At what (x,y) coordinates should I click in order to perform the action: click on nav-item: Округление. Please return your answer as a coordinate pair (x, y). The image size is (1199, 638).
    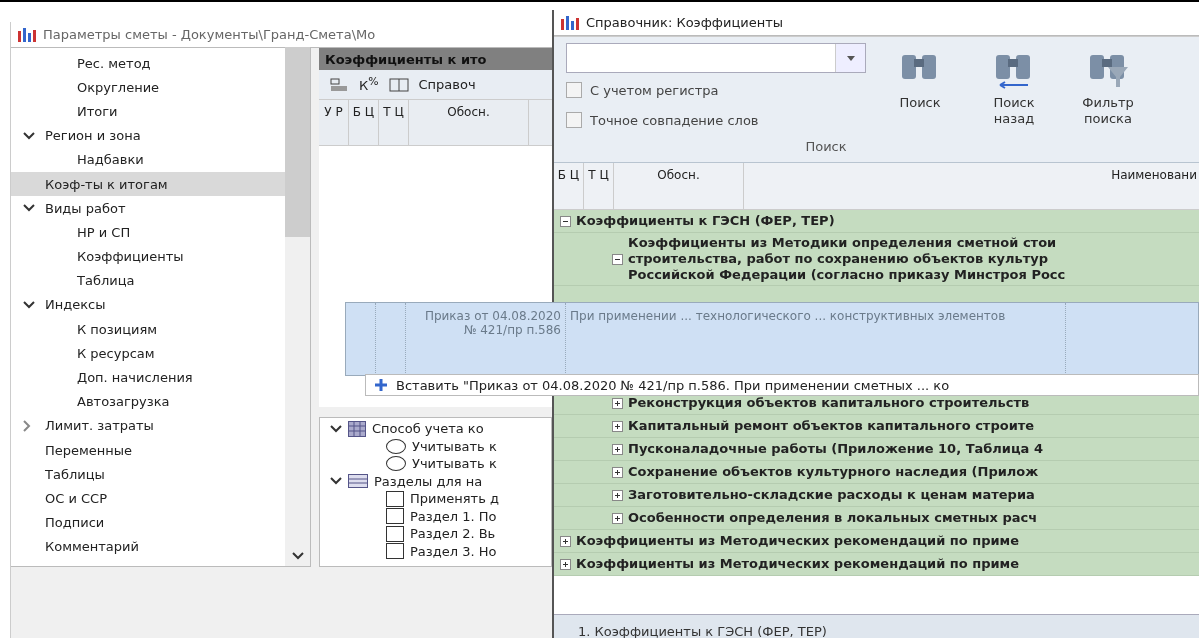
    Looking at the image, I should click on (148, 87).